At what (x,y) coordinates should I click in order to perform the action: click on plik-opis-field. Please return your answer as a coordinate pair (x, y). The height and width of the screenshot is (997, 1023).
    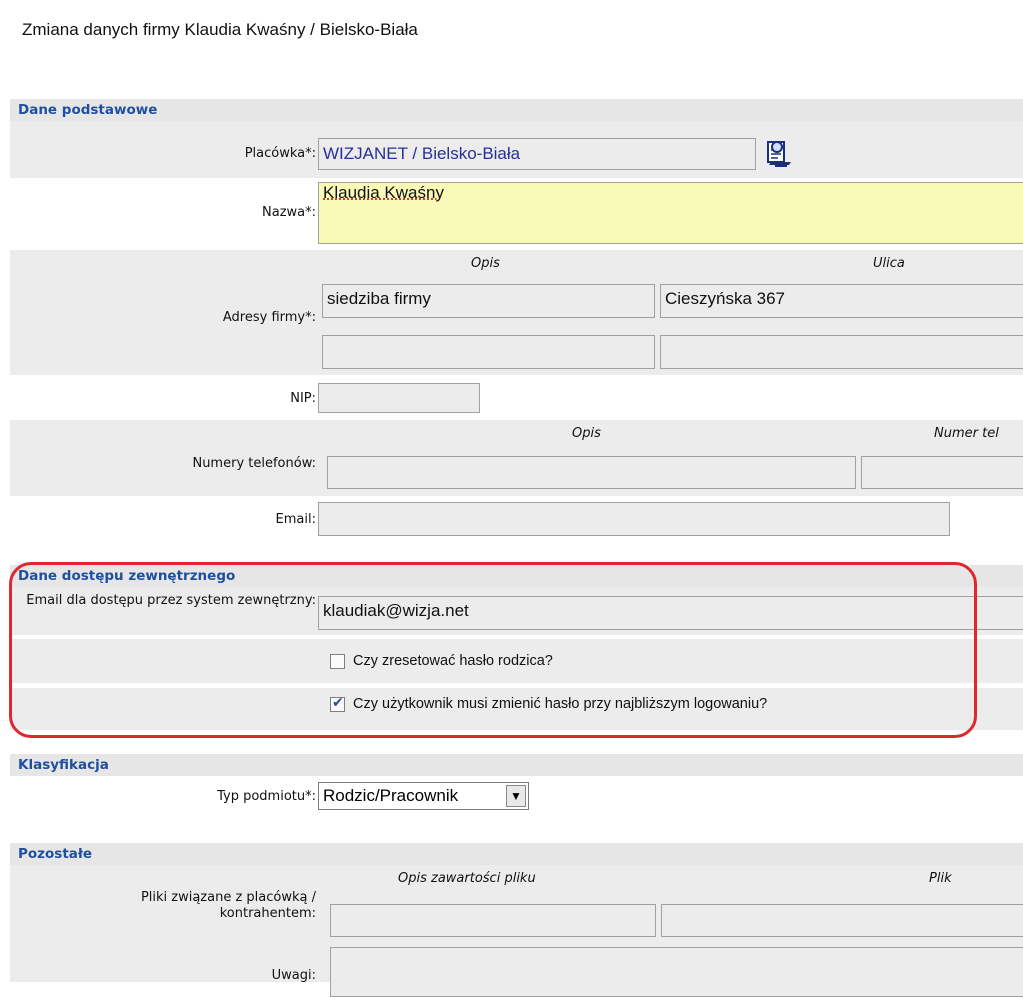
    Looking at the image, I should click on (493, 920).